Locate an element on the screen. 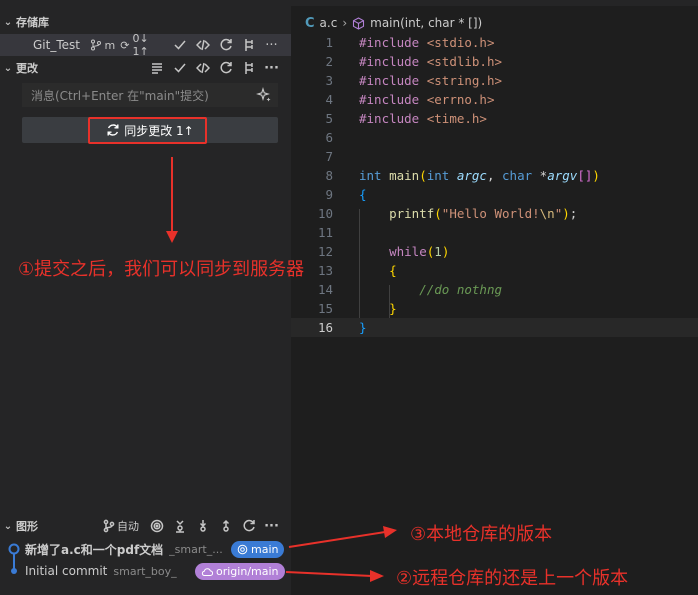 This screenshot has height=595, width=698. code-line: 15 } is located at coordinates (494, 308).